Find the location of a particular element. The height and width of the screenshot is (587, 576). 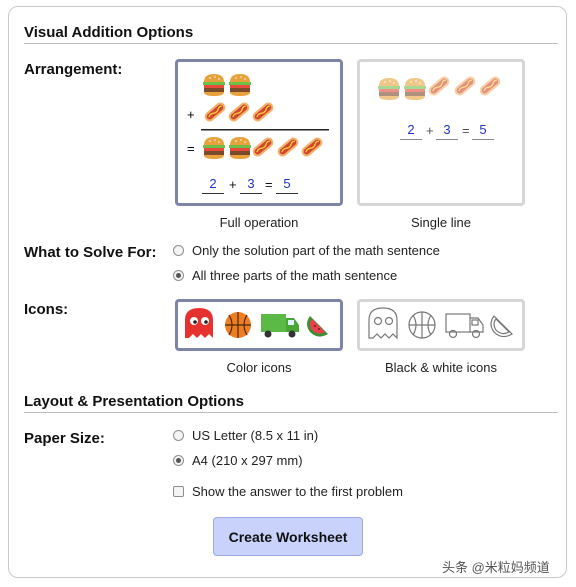

bw-icons-caption: Black & white icons is located at coordinates (441, 367).